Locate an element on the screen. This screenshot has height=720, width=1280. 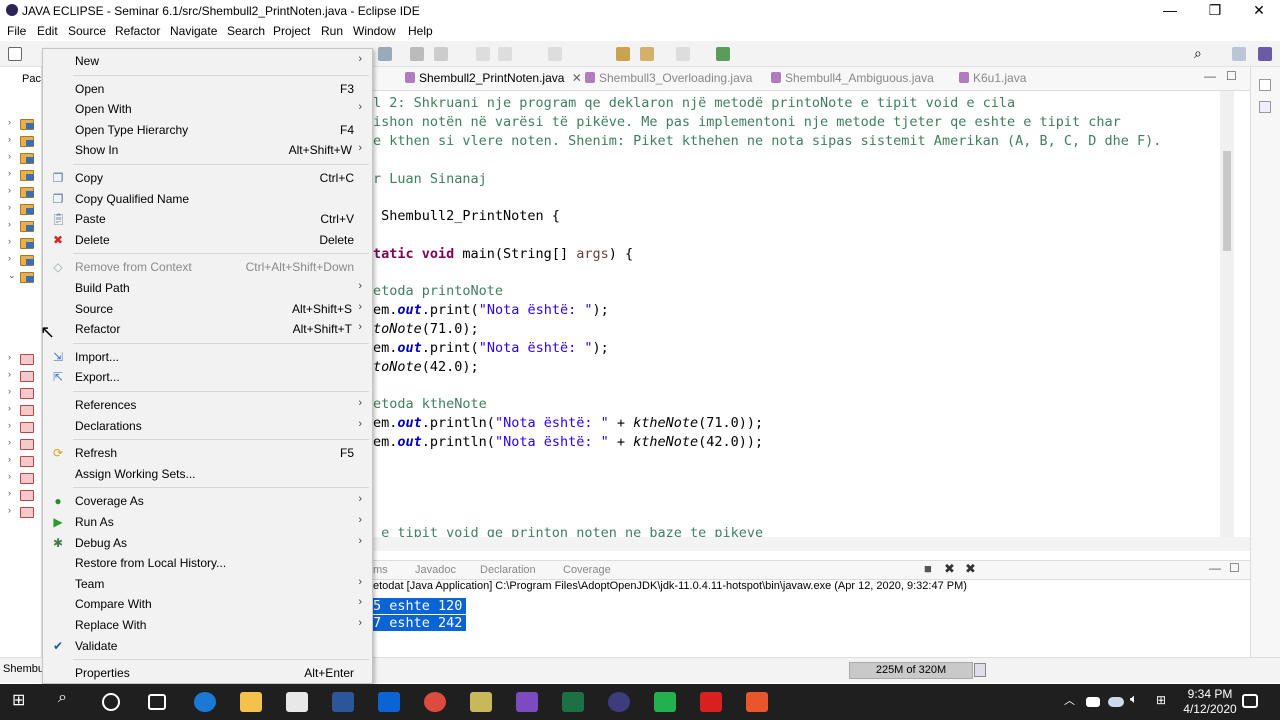
tab-declaration: Declaration is located at coordinates (508, 570).